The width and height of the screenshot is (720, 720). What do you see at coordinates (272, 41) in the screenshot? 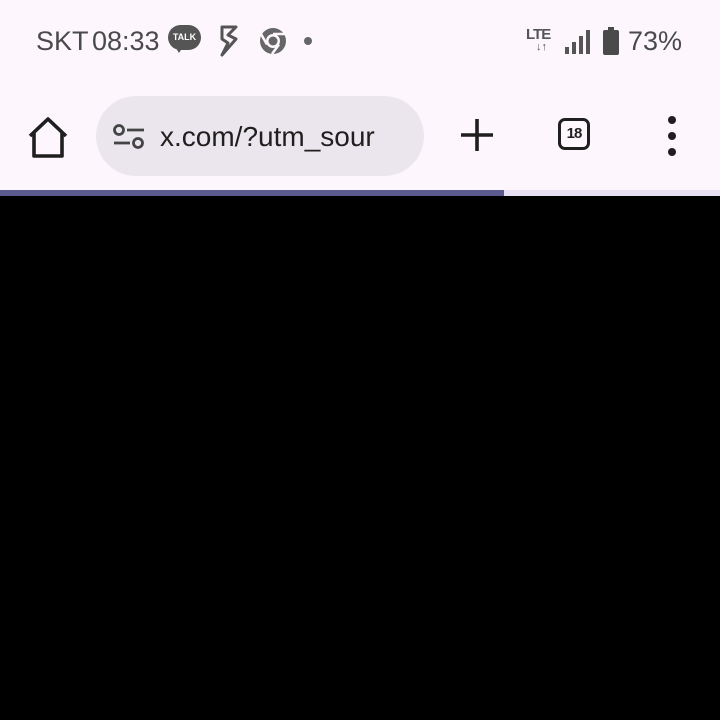
I see `chrome-icon` at bounding box center [272, 41].